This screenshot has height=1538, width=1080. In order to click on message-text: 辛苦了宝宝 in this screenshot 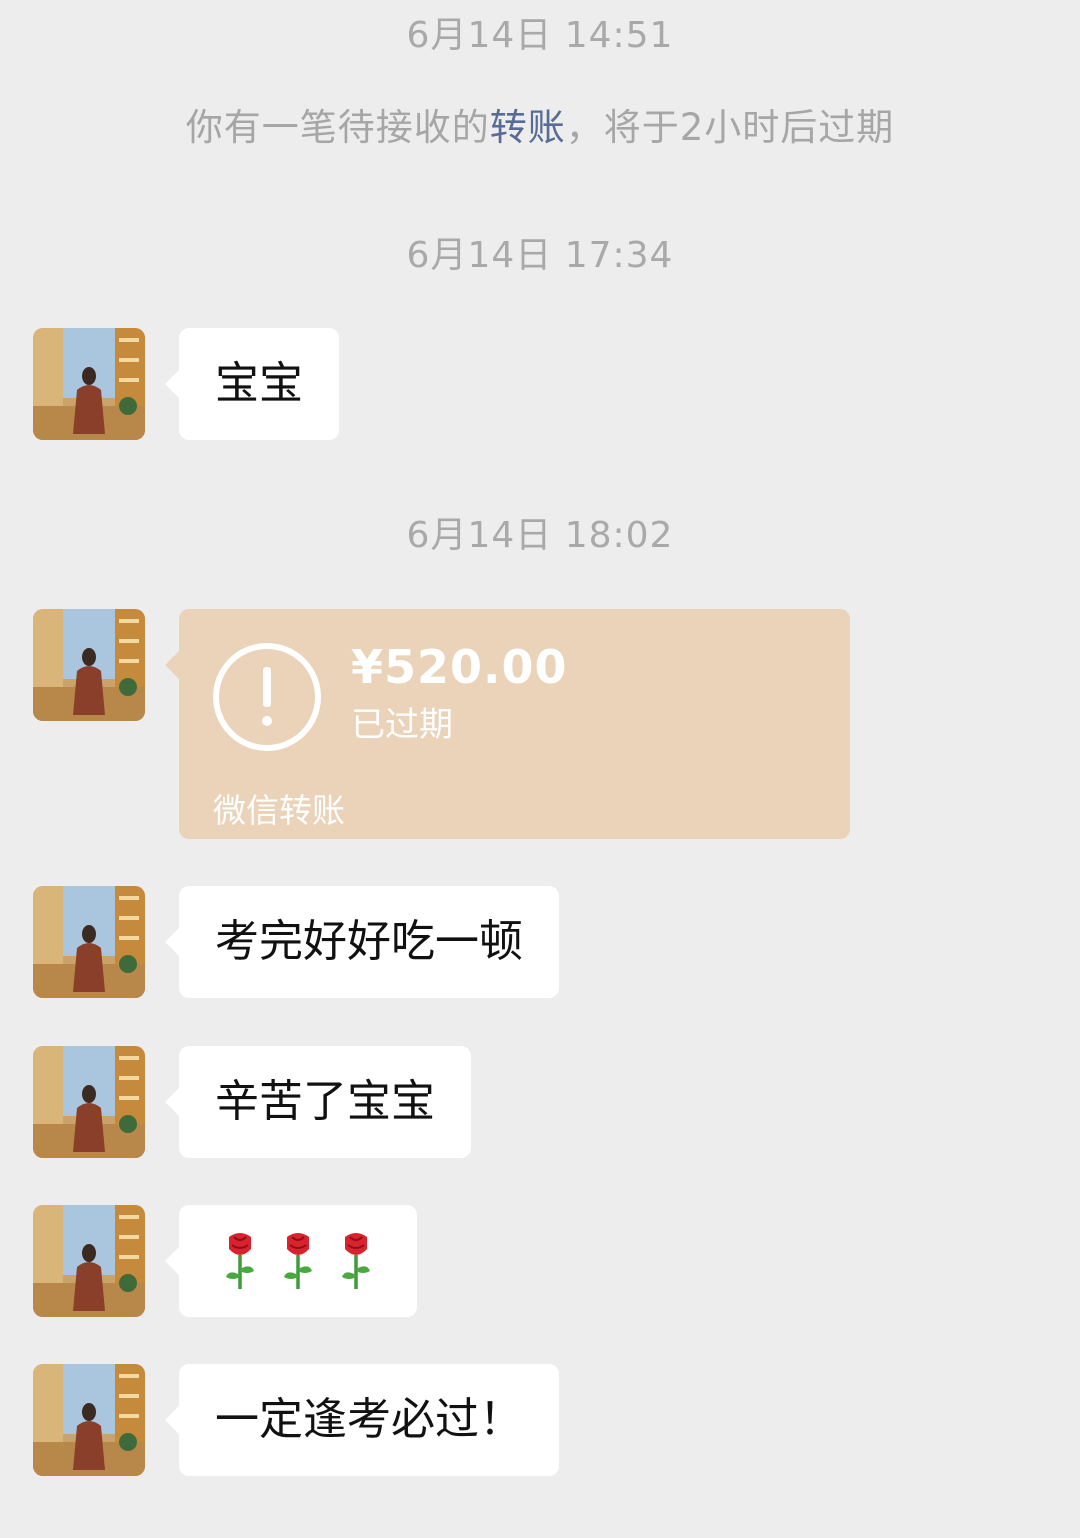, I will do `click(325, 1101)`.